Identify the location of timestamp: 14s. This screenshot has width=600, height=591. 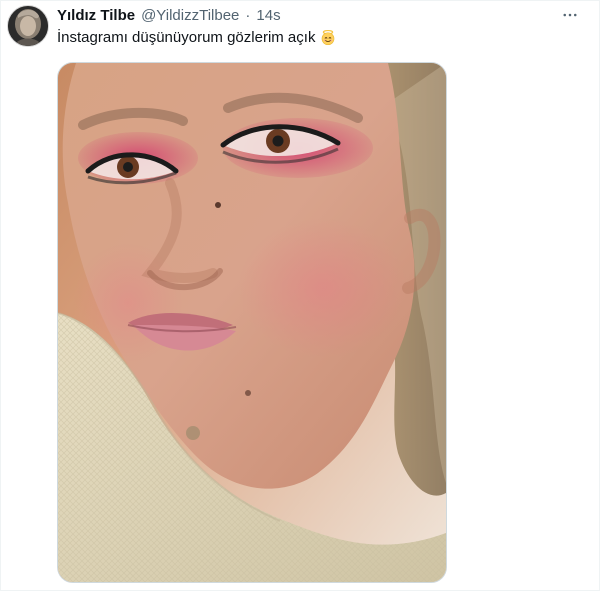
(268, 16).